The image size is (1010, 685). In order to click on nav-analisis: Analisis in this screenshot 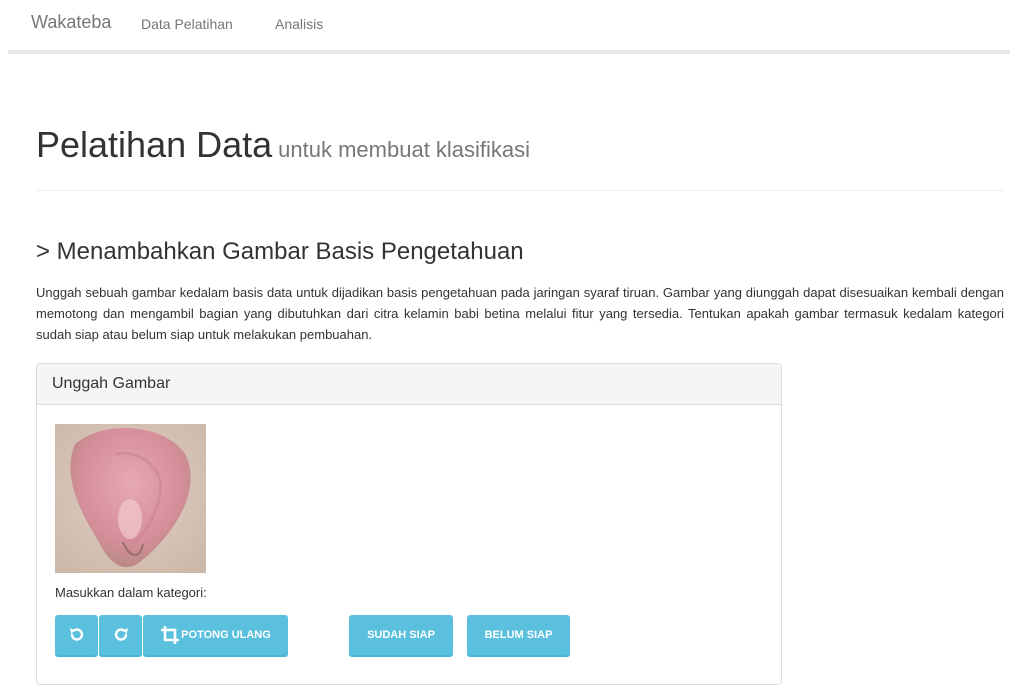, I will do `click(299, 24)`.